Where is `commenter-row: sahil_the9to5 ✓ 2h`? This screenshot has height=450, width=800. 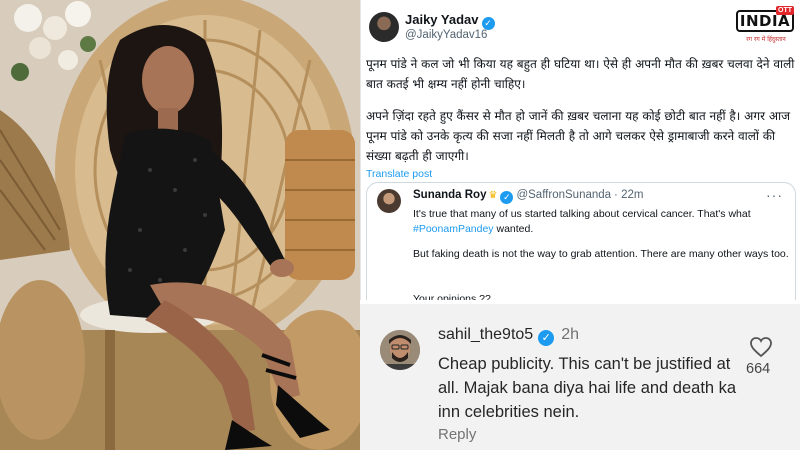 commenter-row: sahil_the9to5 ✓ 2h is located at coordinates (508, 336).